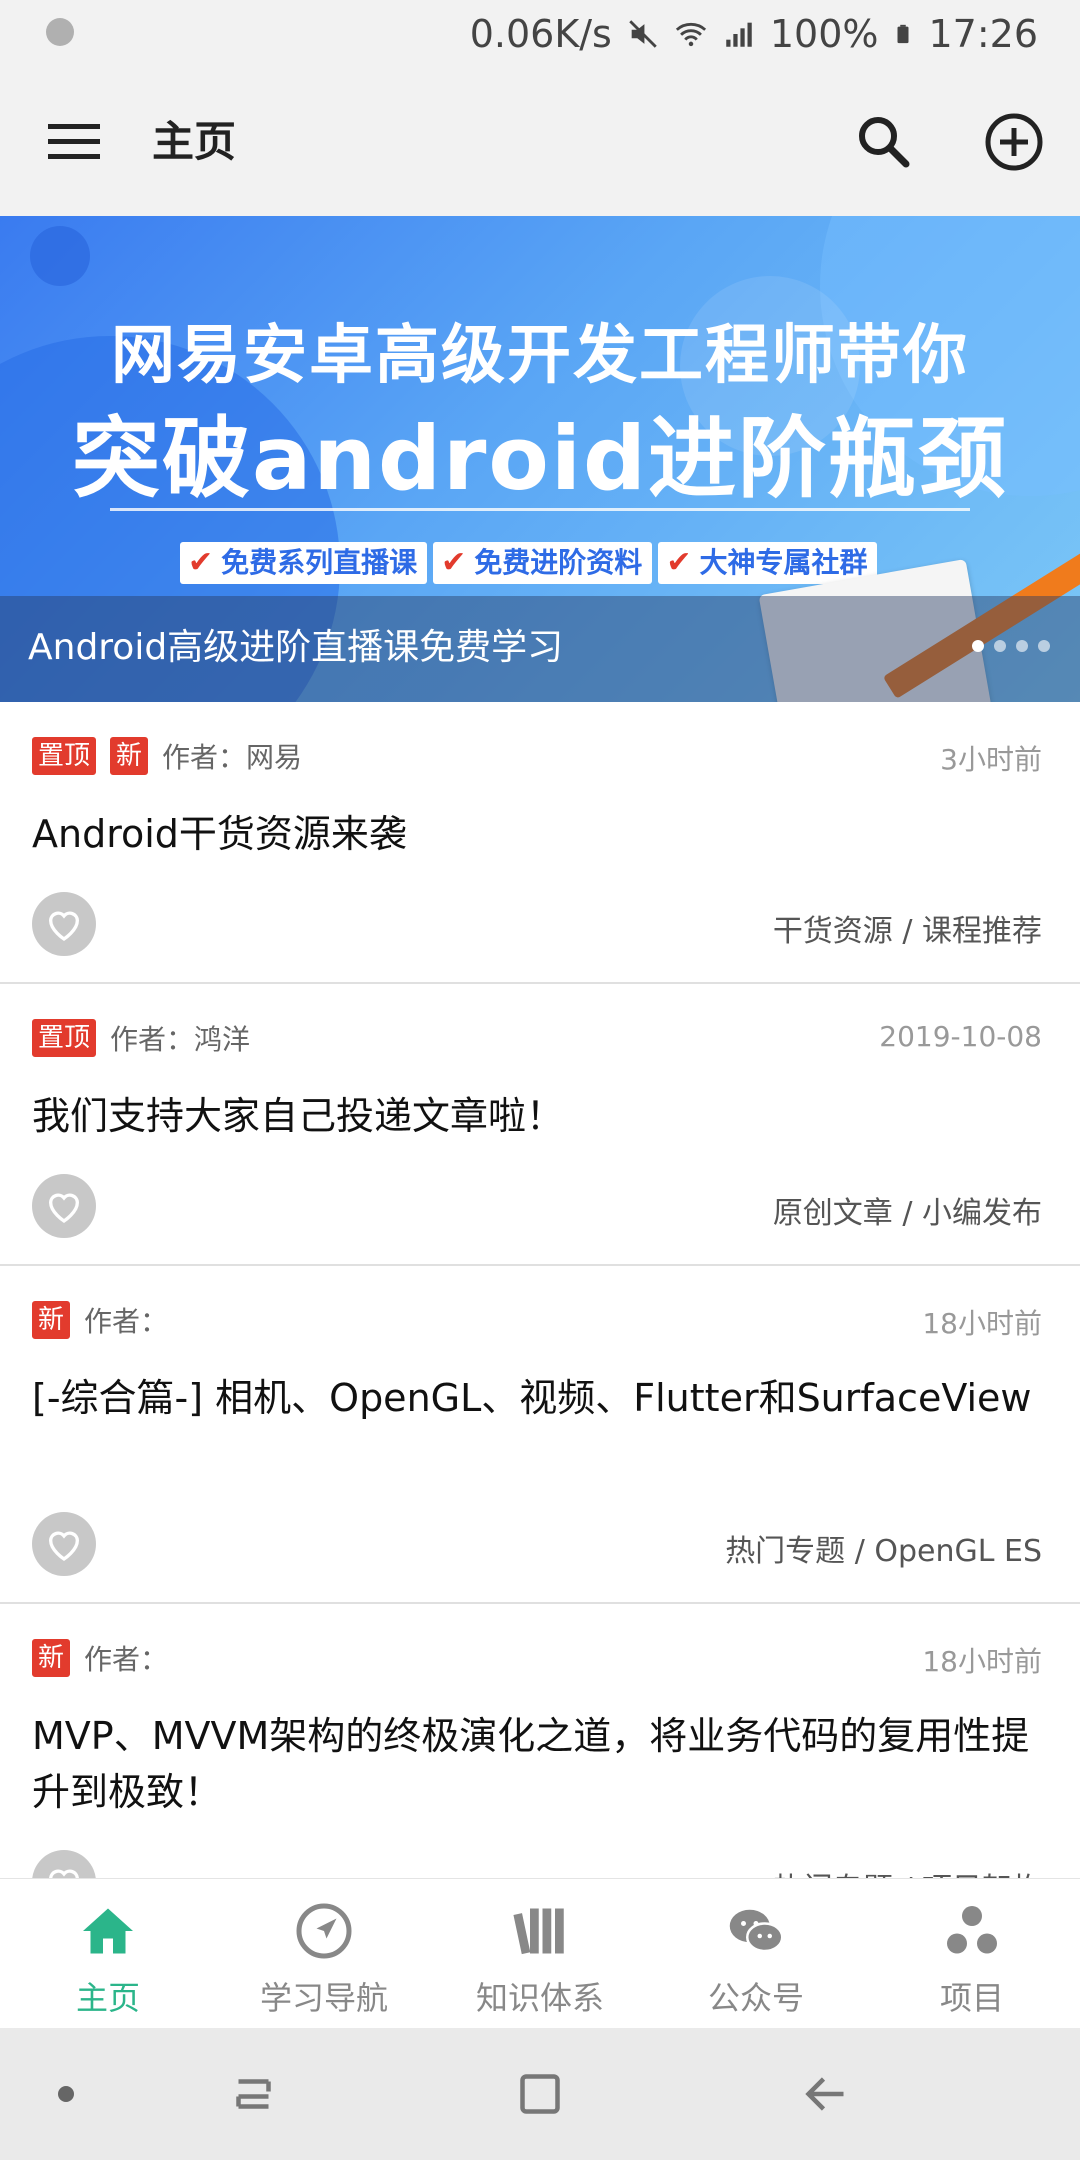 This screenshot has width=1080, height=2160. Describe the element at coordinates (539, 1998) in the screenshot. I see `nav-label: 知识体系` at that location.